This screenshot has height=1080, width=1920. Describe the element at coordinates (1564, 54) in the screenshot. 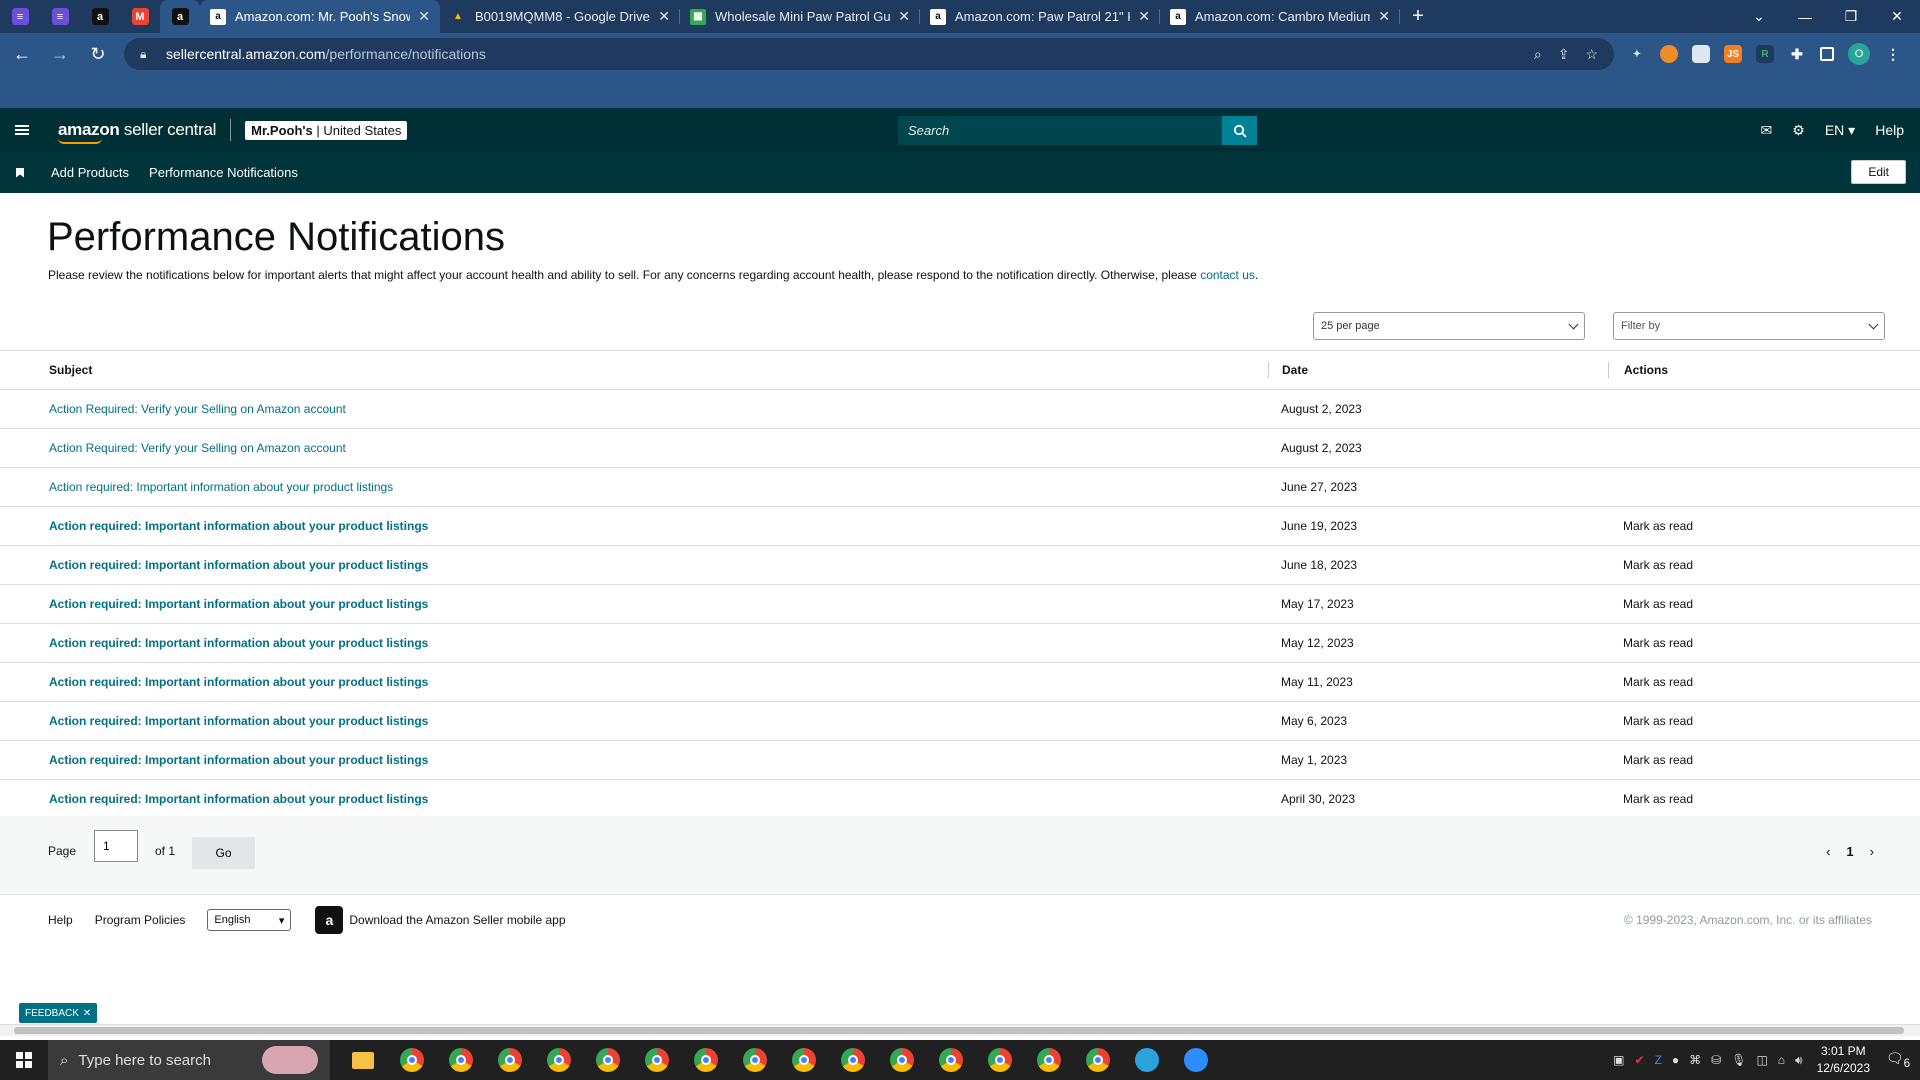

I see `share-icon: ⇪` at that location.